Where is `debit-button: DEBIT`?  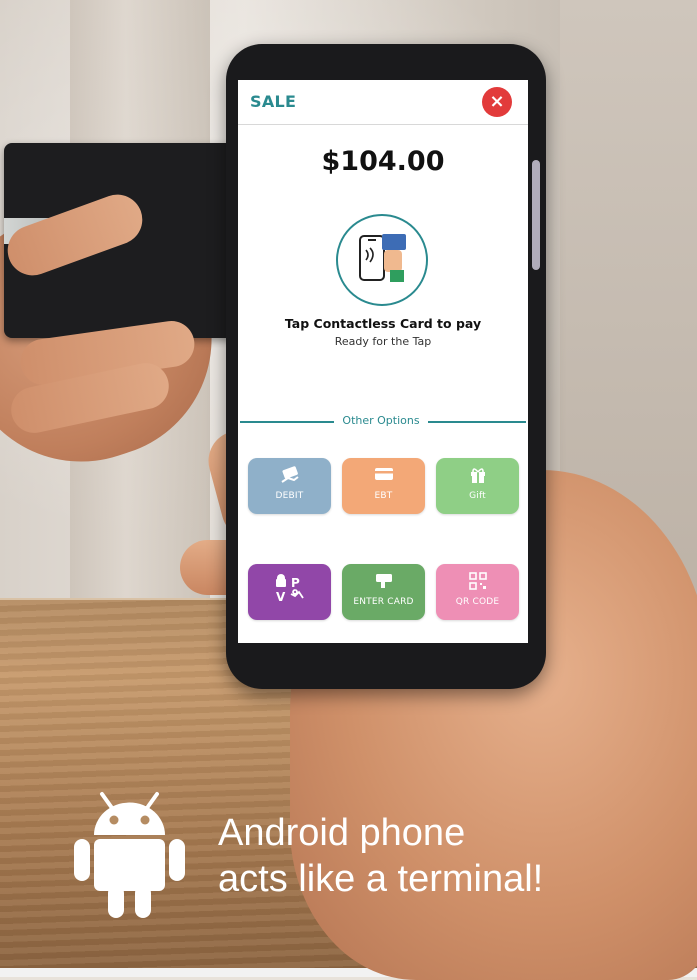 debit-button: DEBIT is located at coordinates (289, 486).